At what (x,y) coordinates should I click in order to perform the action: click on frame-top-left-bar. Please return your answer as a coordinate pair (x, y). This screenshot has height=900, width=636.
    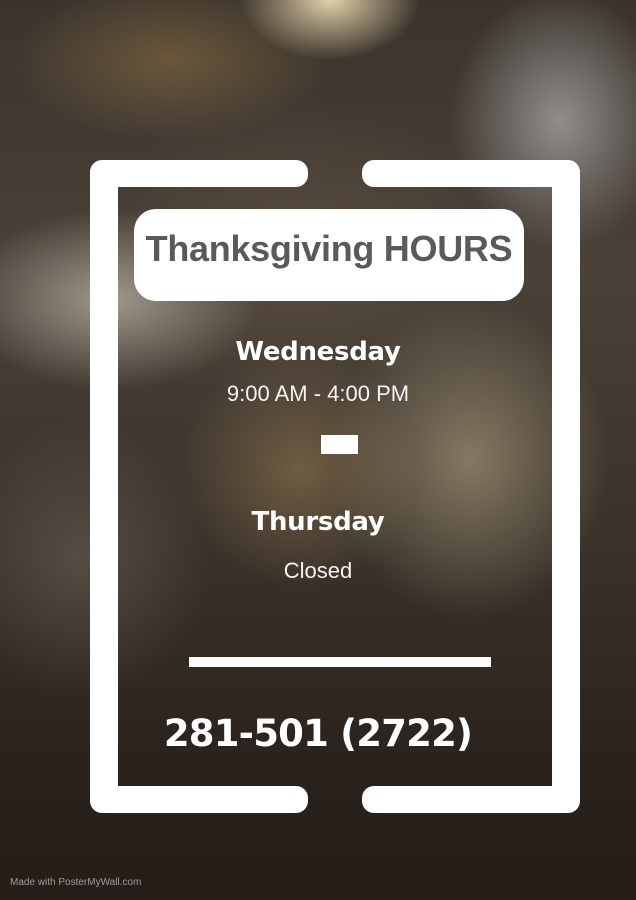
    Looking at the image, I should click on (199, 173).